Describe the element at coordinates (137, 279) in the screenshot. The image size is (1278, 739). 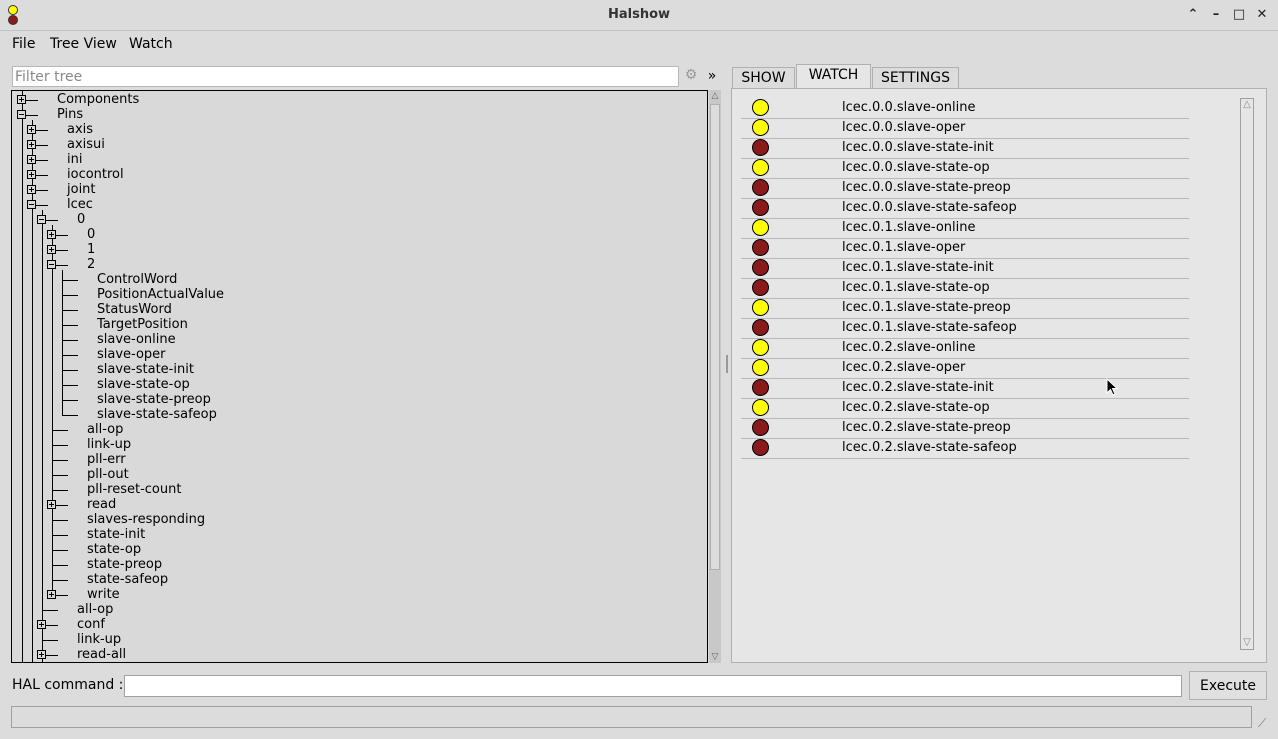
I see `tree-item: ControlWord` at that location.